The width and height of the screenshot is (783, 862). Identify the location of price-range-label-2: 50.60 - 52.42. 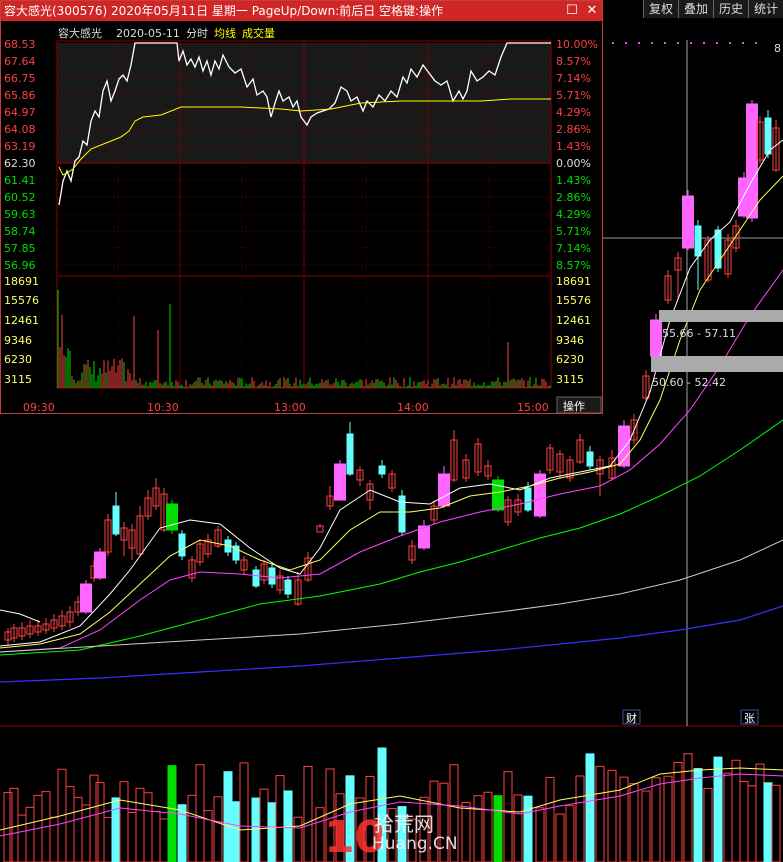
(689, 382).